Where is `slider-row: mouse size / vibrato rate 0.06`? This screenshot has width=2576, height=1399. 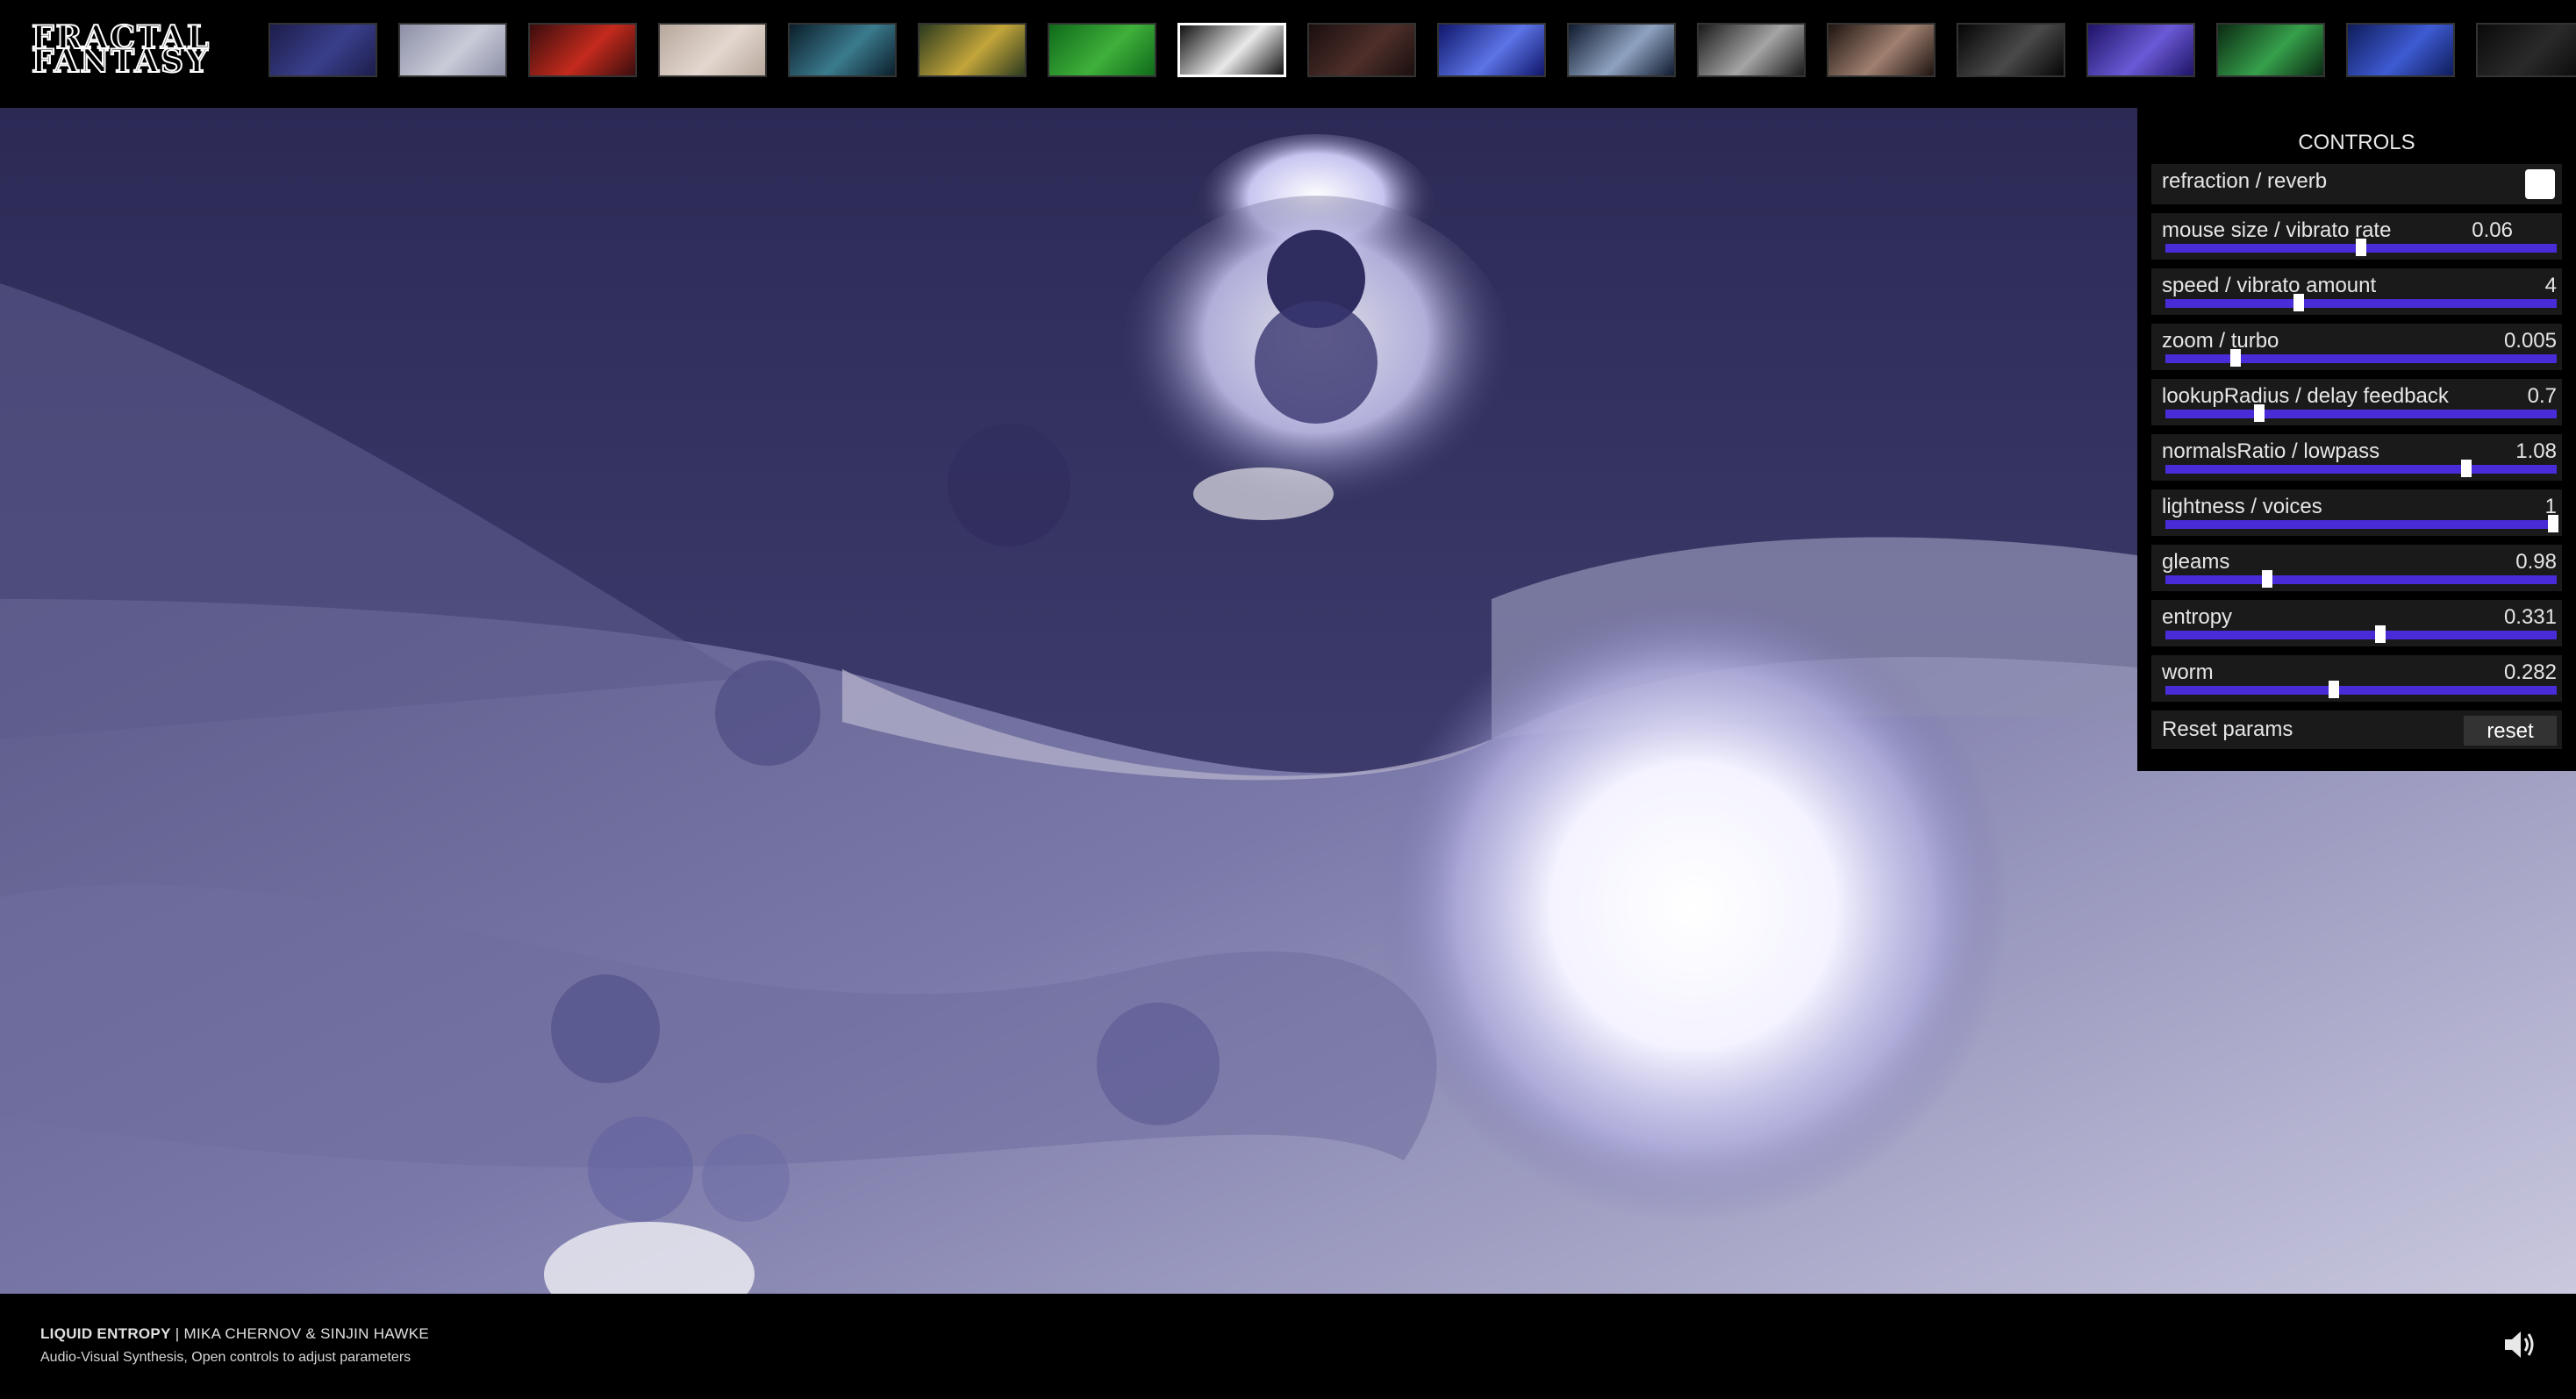
slider-row: mouse size / vibrato rate 0.06 is located at coordinates (2356, 237).